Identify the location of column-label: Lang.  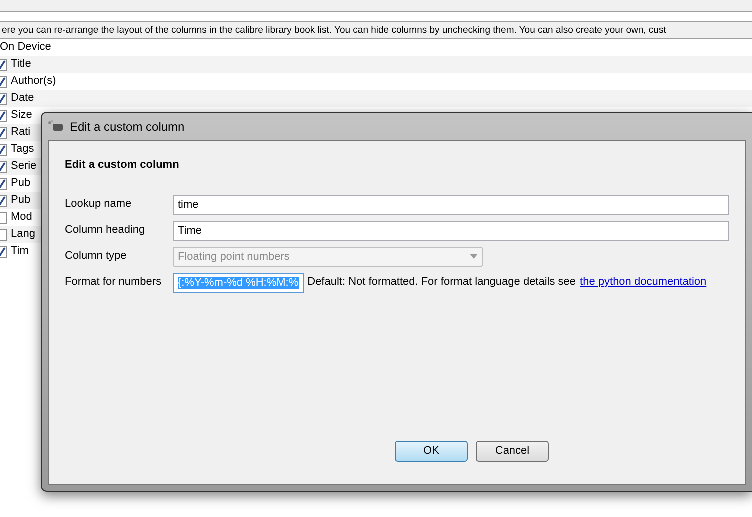
(23, 234).